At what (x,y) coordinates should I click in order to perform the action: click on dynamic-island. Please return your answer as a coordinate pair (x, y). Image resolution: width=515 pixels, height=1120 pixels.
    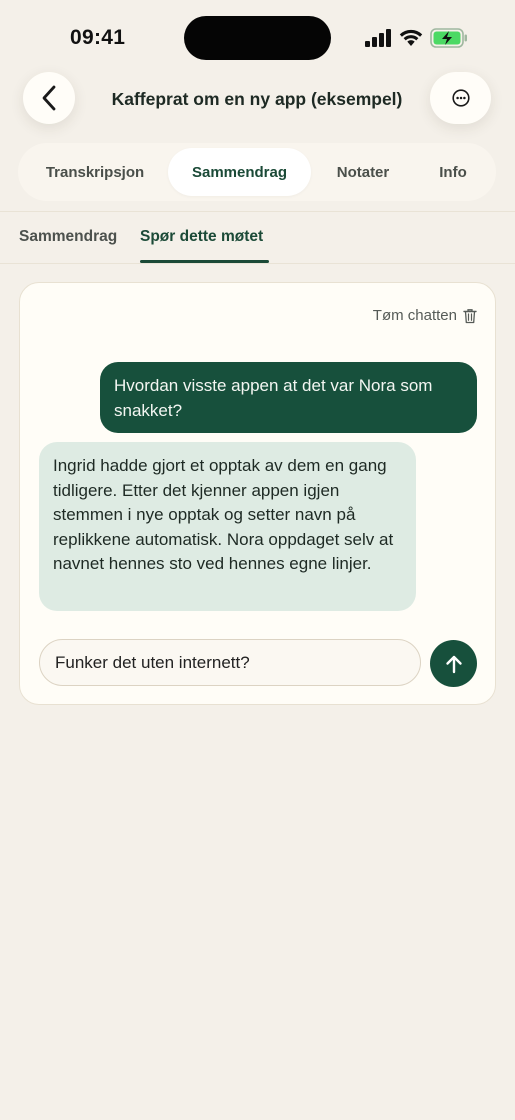
    Looking at the image, I should click on (257, 38).